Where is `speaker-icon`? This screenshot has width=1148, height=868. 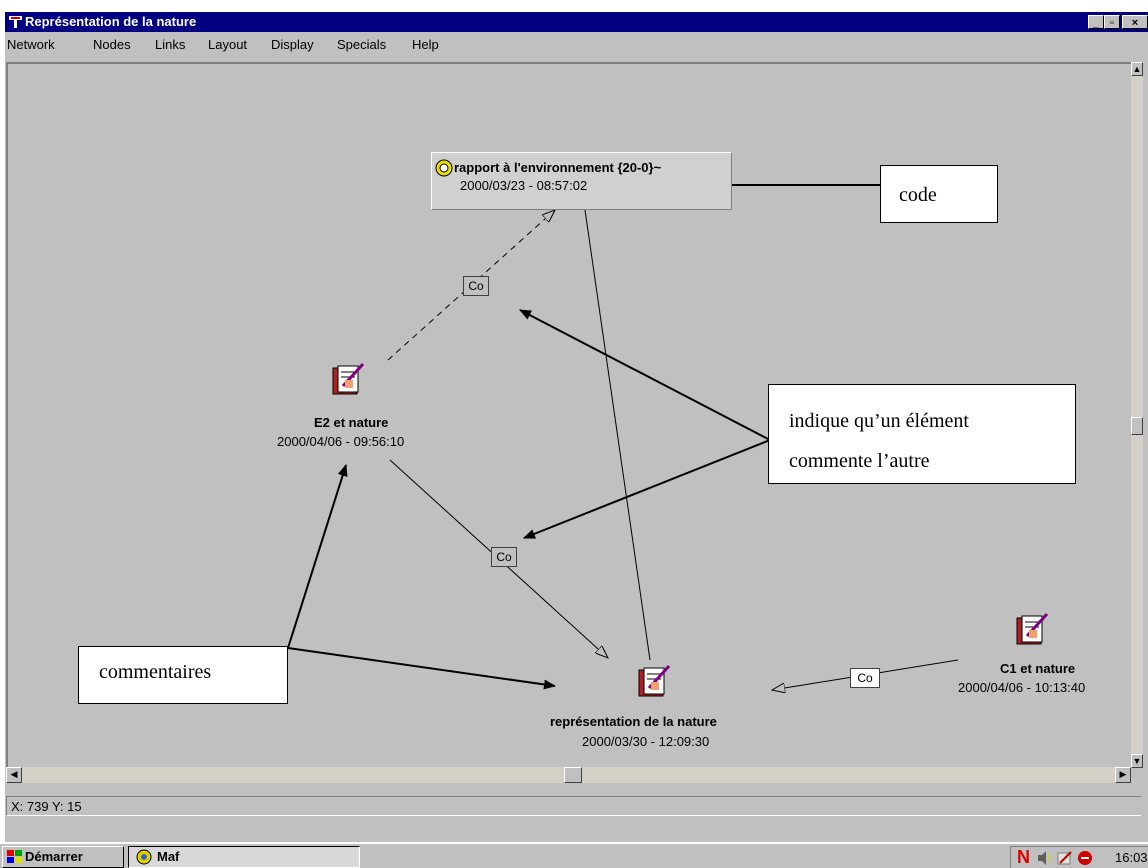
speaker-icon is located at coordinates (1045, 858).